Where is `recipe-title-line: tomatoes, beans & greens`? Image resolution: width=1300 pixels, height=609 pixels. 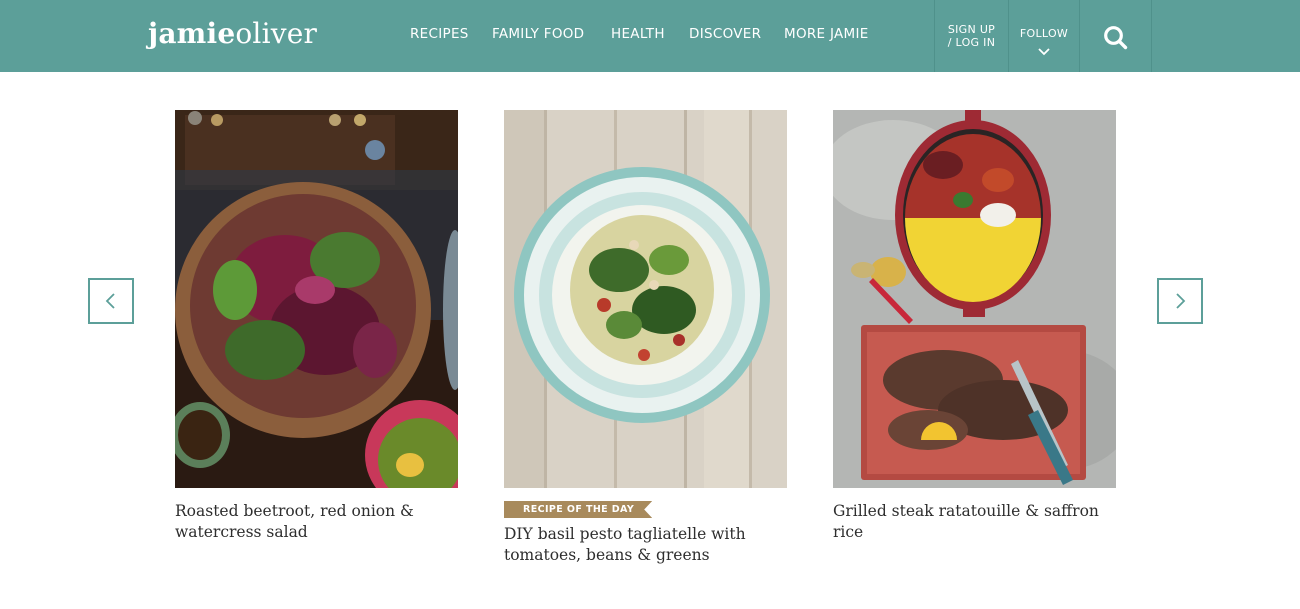 recipe-title-line: tomatoes, beans & greens is located at coordinates (607, 555).